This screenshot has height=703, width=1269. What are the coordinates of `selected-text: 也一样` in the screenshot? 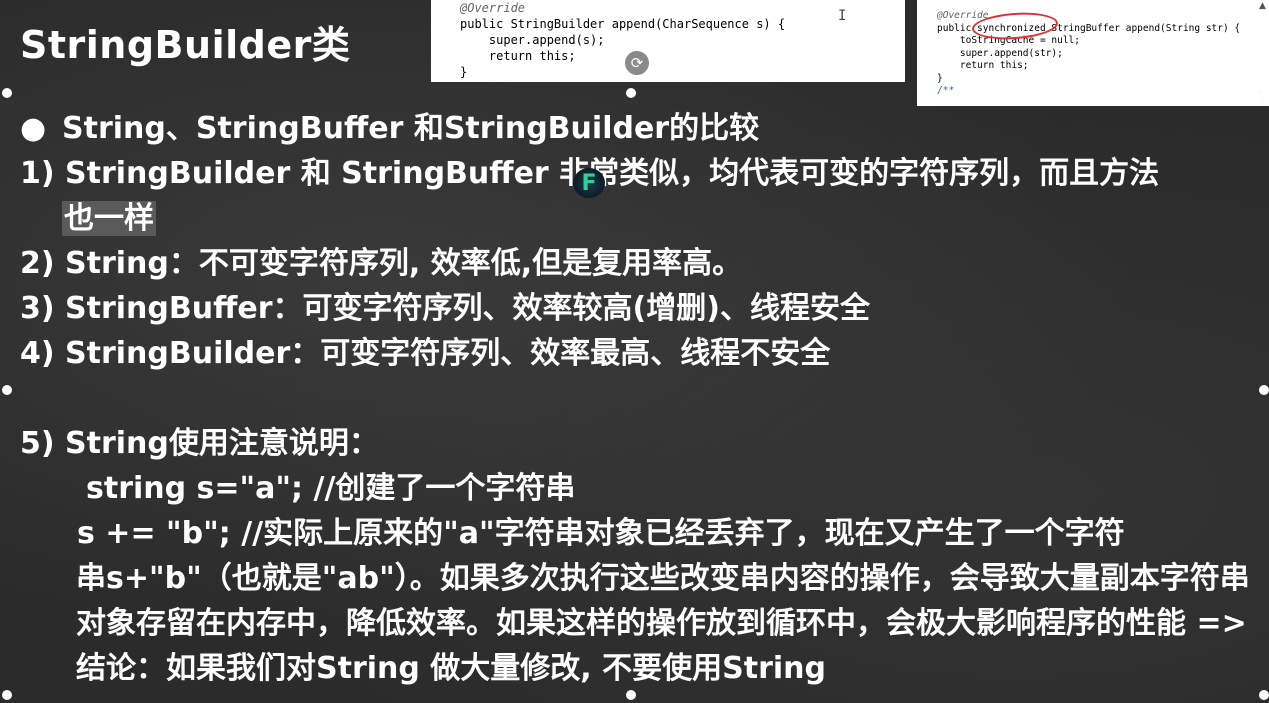 It's located at (109, 218).